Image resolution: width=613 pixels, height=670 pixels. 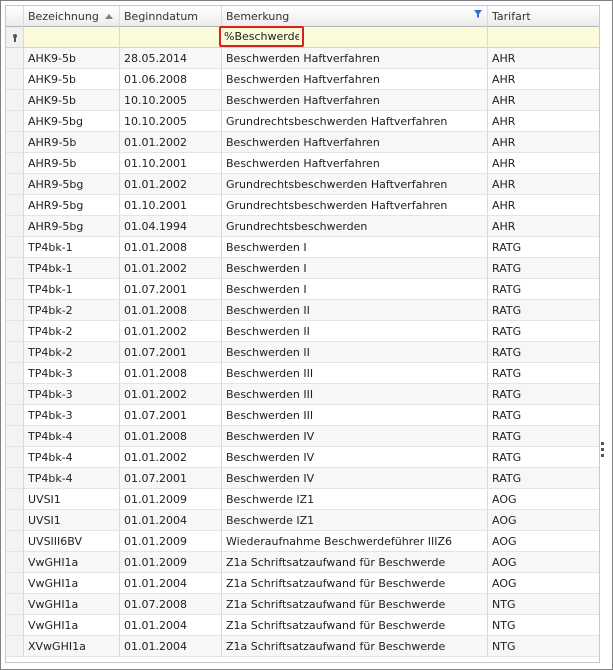 I want to click on cell-bezeichnung: XVwGHI1a, so click(x=72, y=646).